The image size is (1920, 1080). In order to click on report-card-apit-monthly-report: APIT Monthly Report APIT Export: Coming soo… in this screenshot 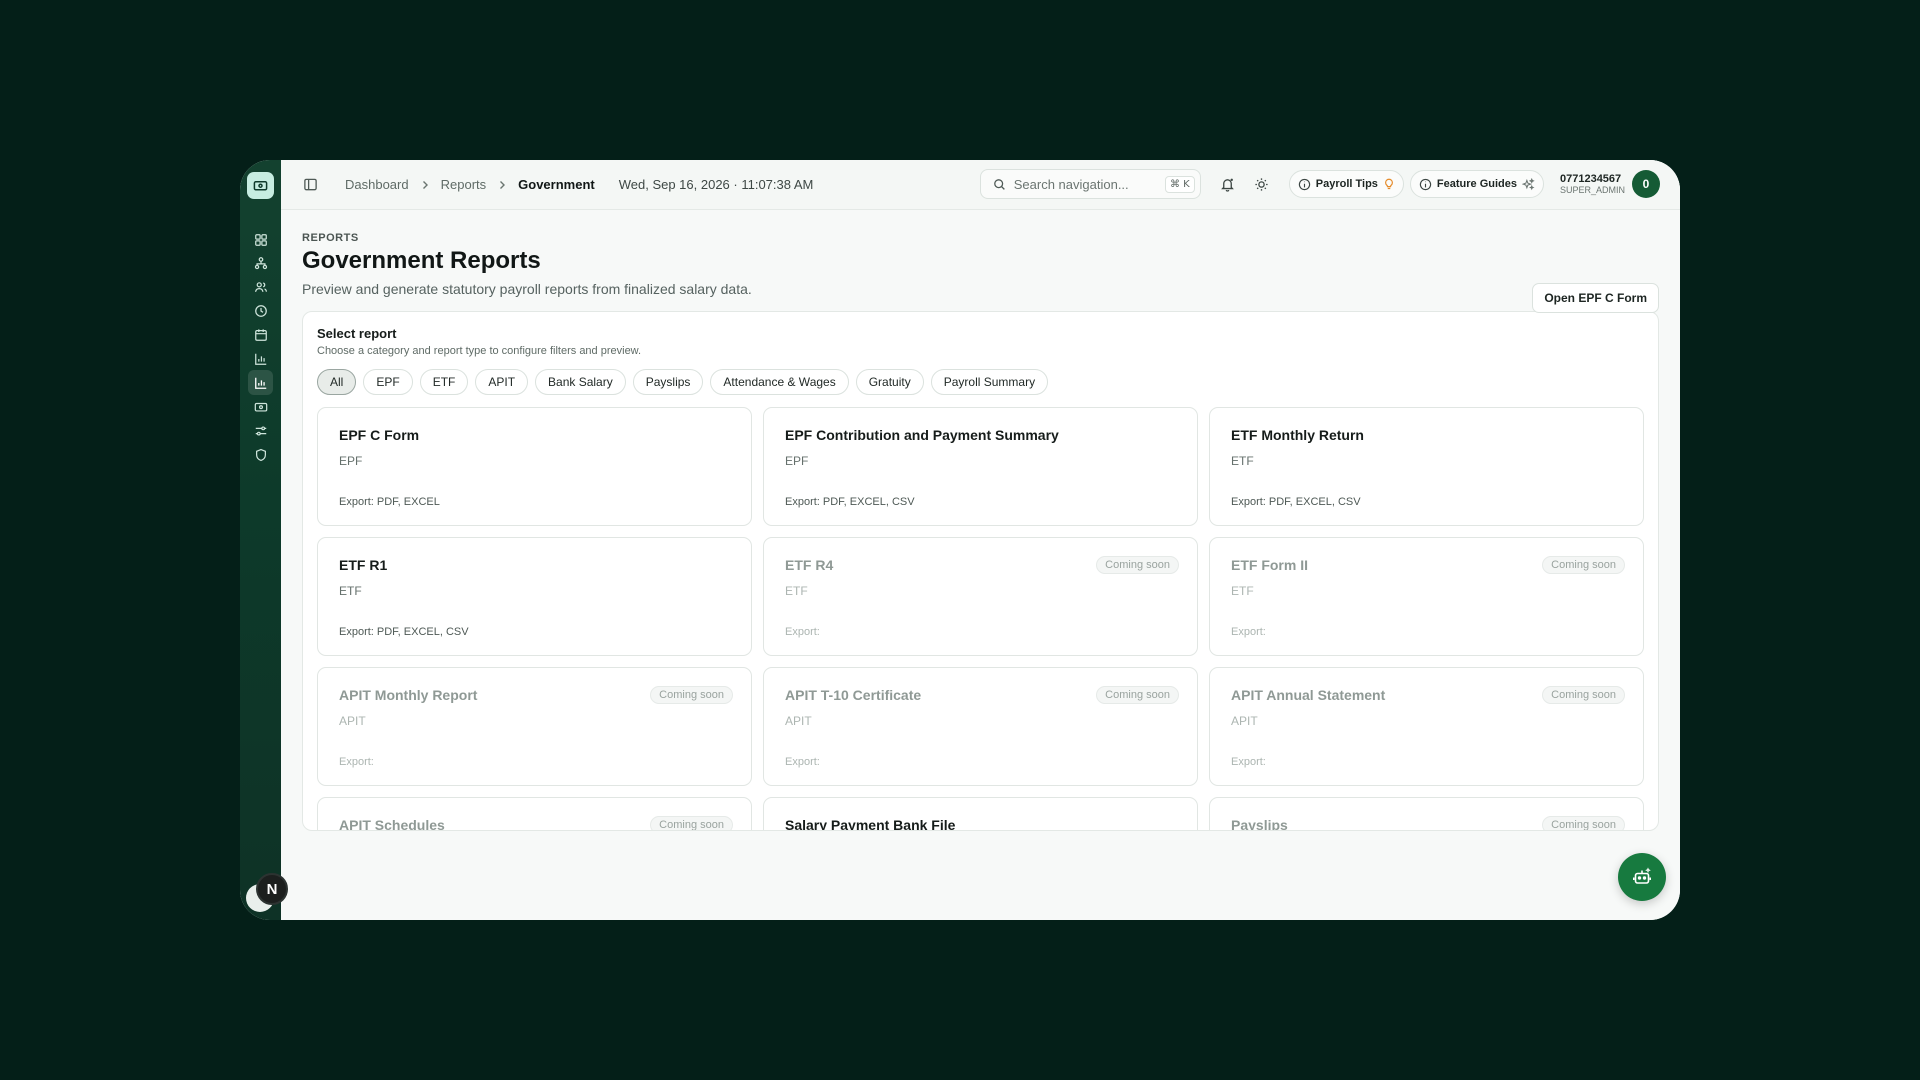, I will do `click(534, 726)`.